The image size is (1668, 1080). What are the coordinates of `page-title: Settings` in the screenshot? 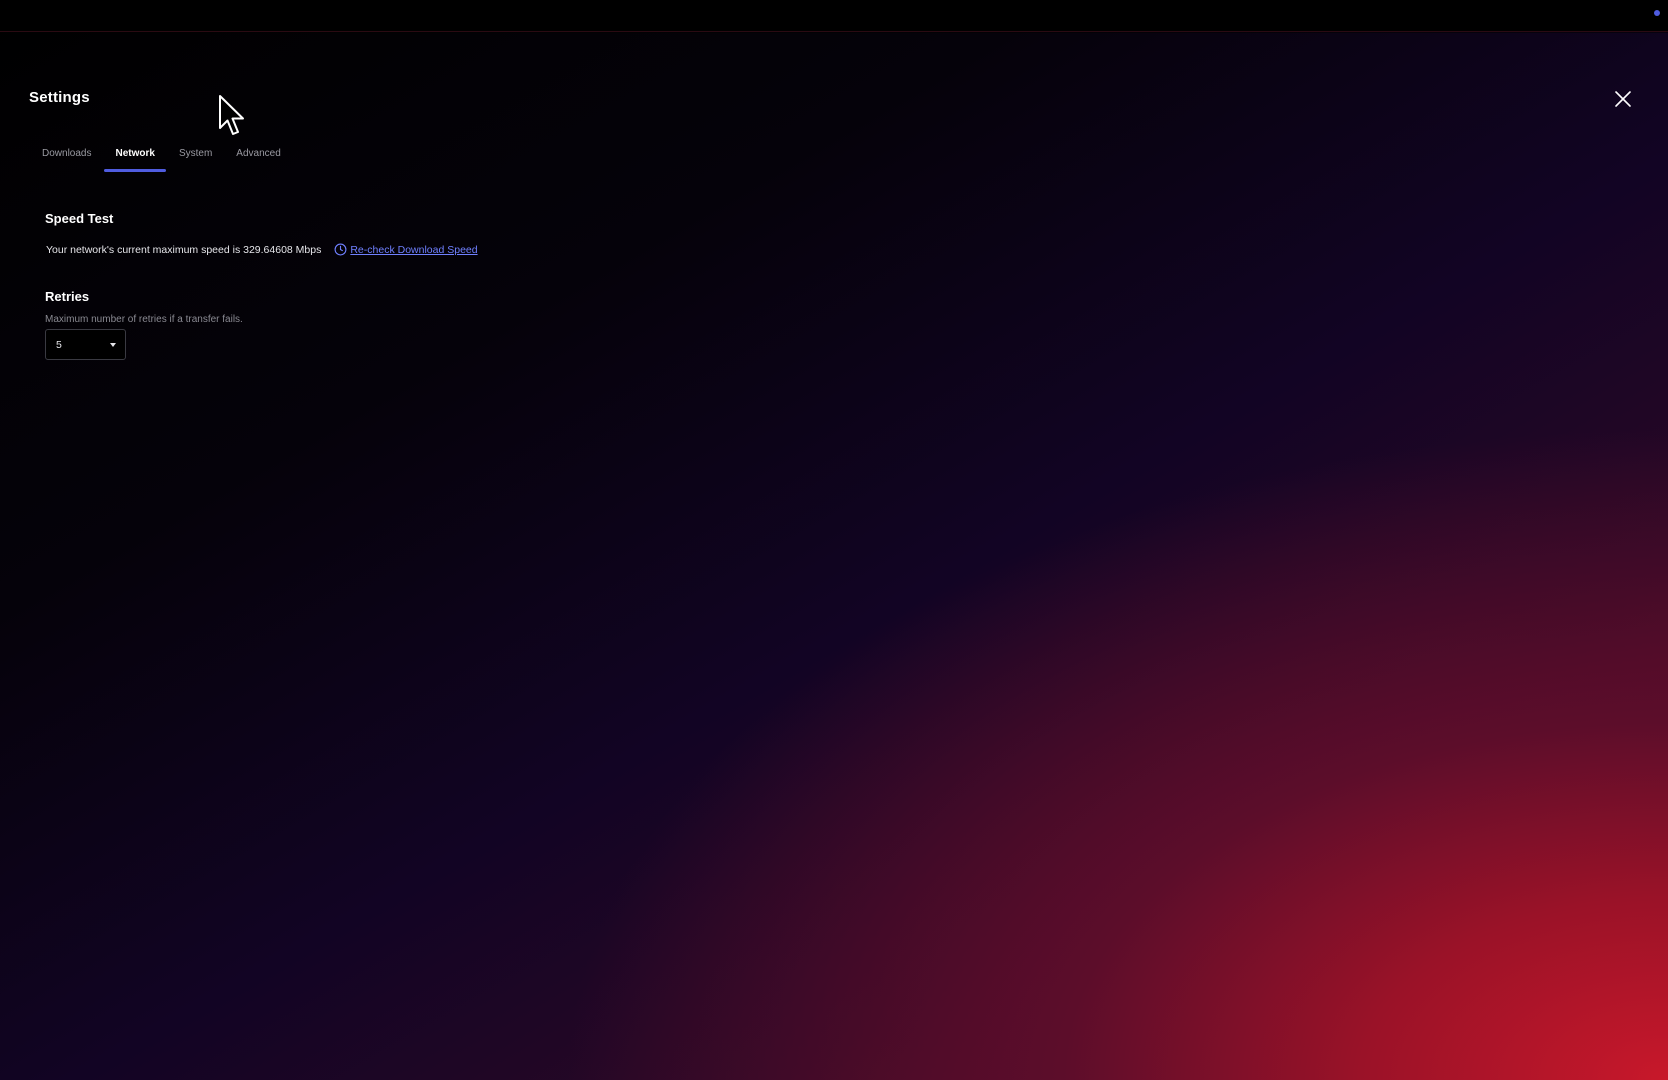 It's located at (59, 97).